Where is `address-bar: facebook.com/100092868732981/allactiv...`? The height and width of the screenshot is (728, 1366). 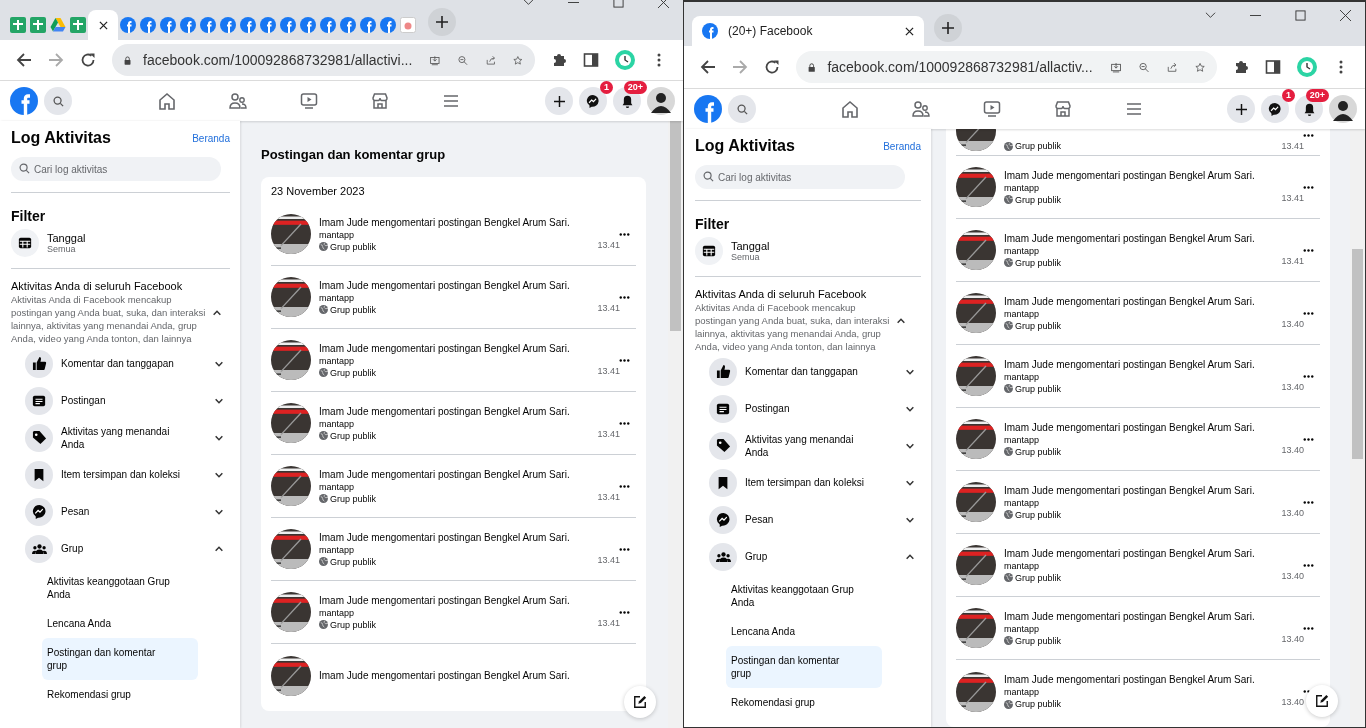 address-bar: facebook.com/100092868732981/allactiv... is located at coordinates (1006, 67).